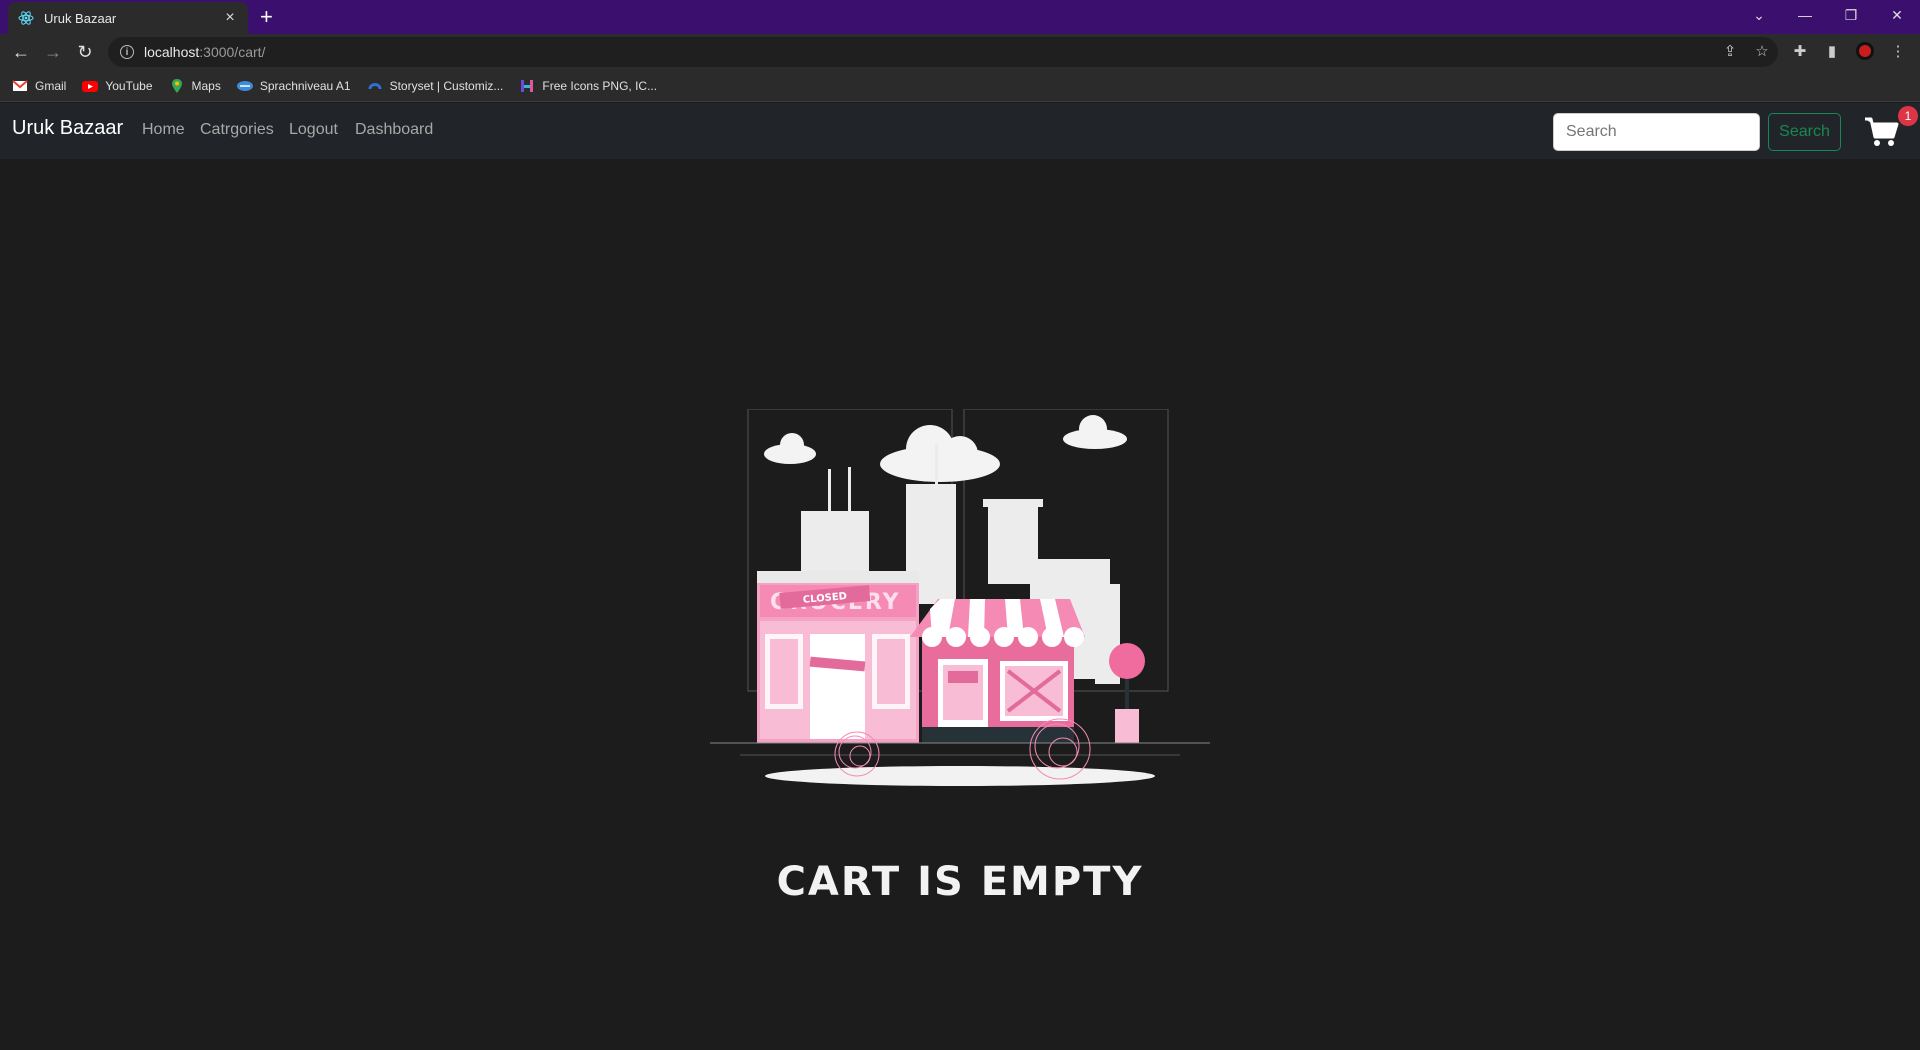 Image resolution: width=1920 pixels, height=1050 pixels. I want to click on url-path: :3000/cart/, so click(232, 52).